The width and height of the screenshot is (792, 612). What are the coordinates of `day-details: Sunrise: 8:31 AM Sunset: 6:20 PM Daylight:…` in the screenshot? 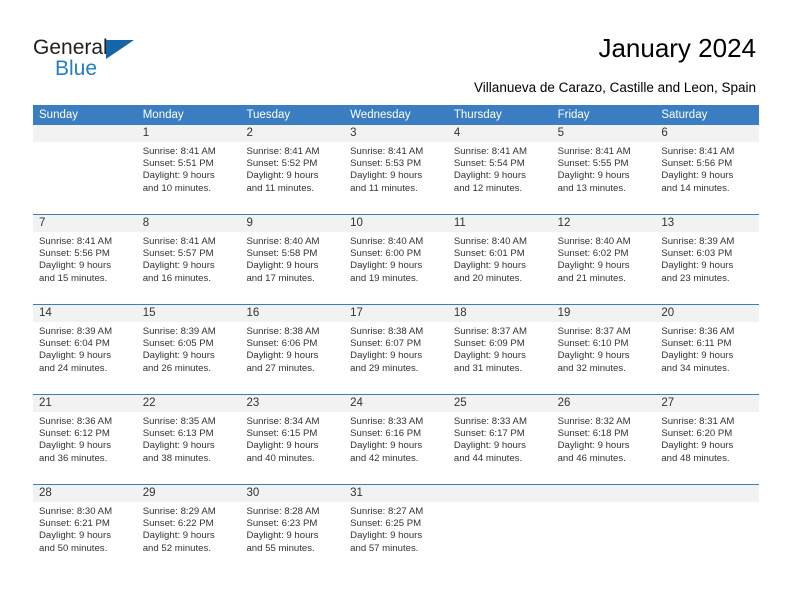 It's located at (707, 438).